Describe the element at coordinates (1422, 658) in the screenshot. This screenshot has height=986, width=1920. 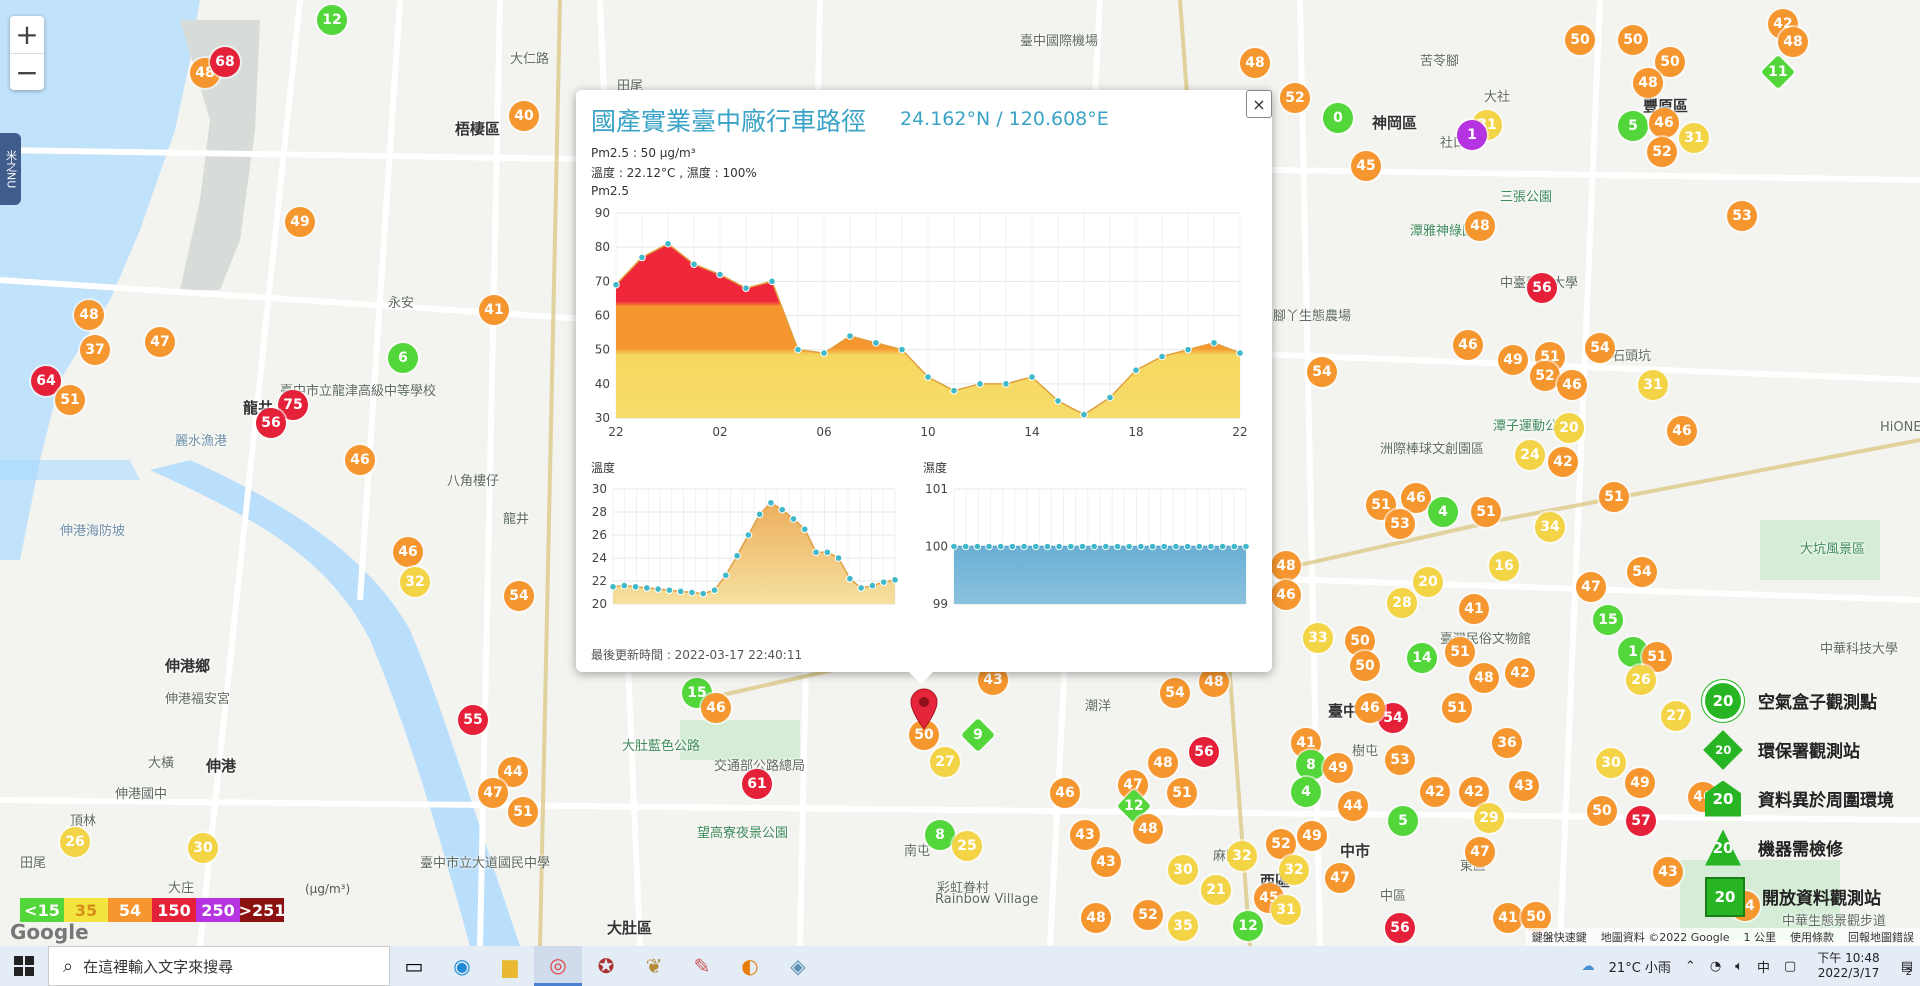
I see `airbox-marker: 14` at that location.